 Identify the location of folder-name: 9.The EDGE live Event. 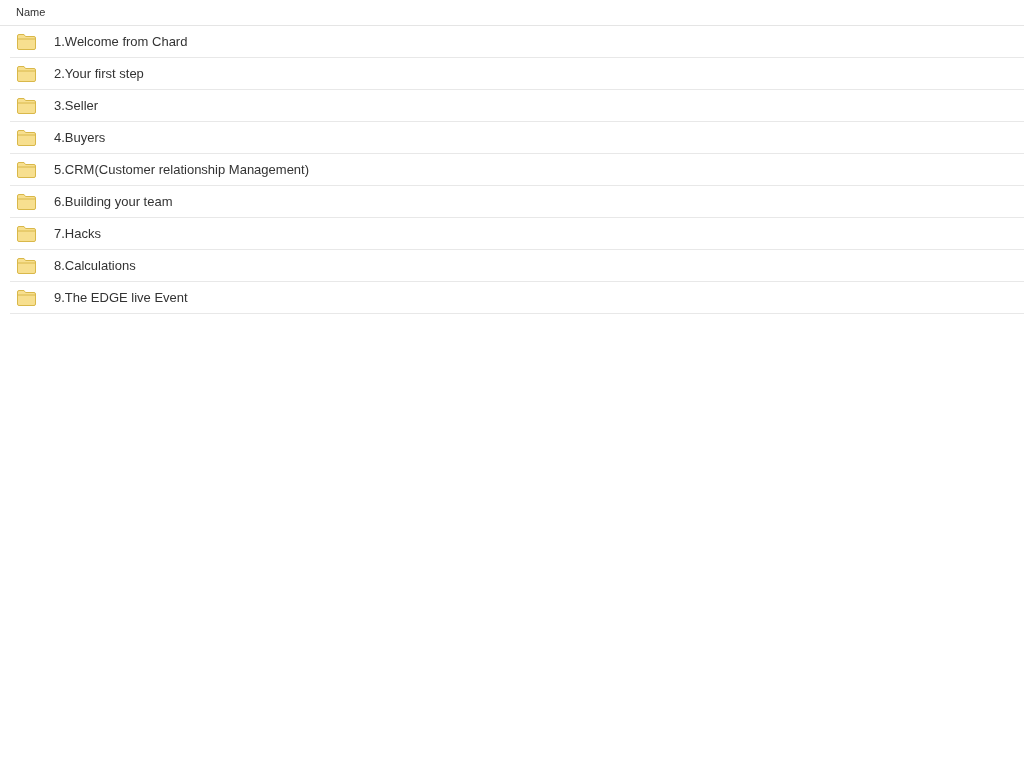
(121, 297).